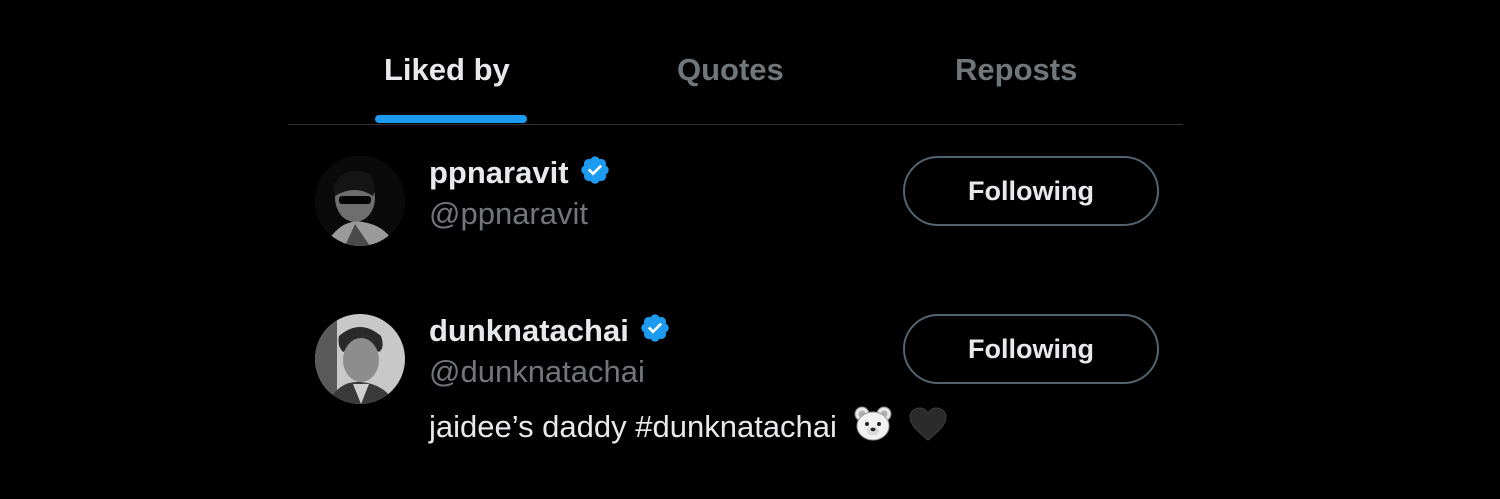  I want to click on user-handle: @dunknatachai, so click(537, 372).